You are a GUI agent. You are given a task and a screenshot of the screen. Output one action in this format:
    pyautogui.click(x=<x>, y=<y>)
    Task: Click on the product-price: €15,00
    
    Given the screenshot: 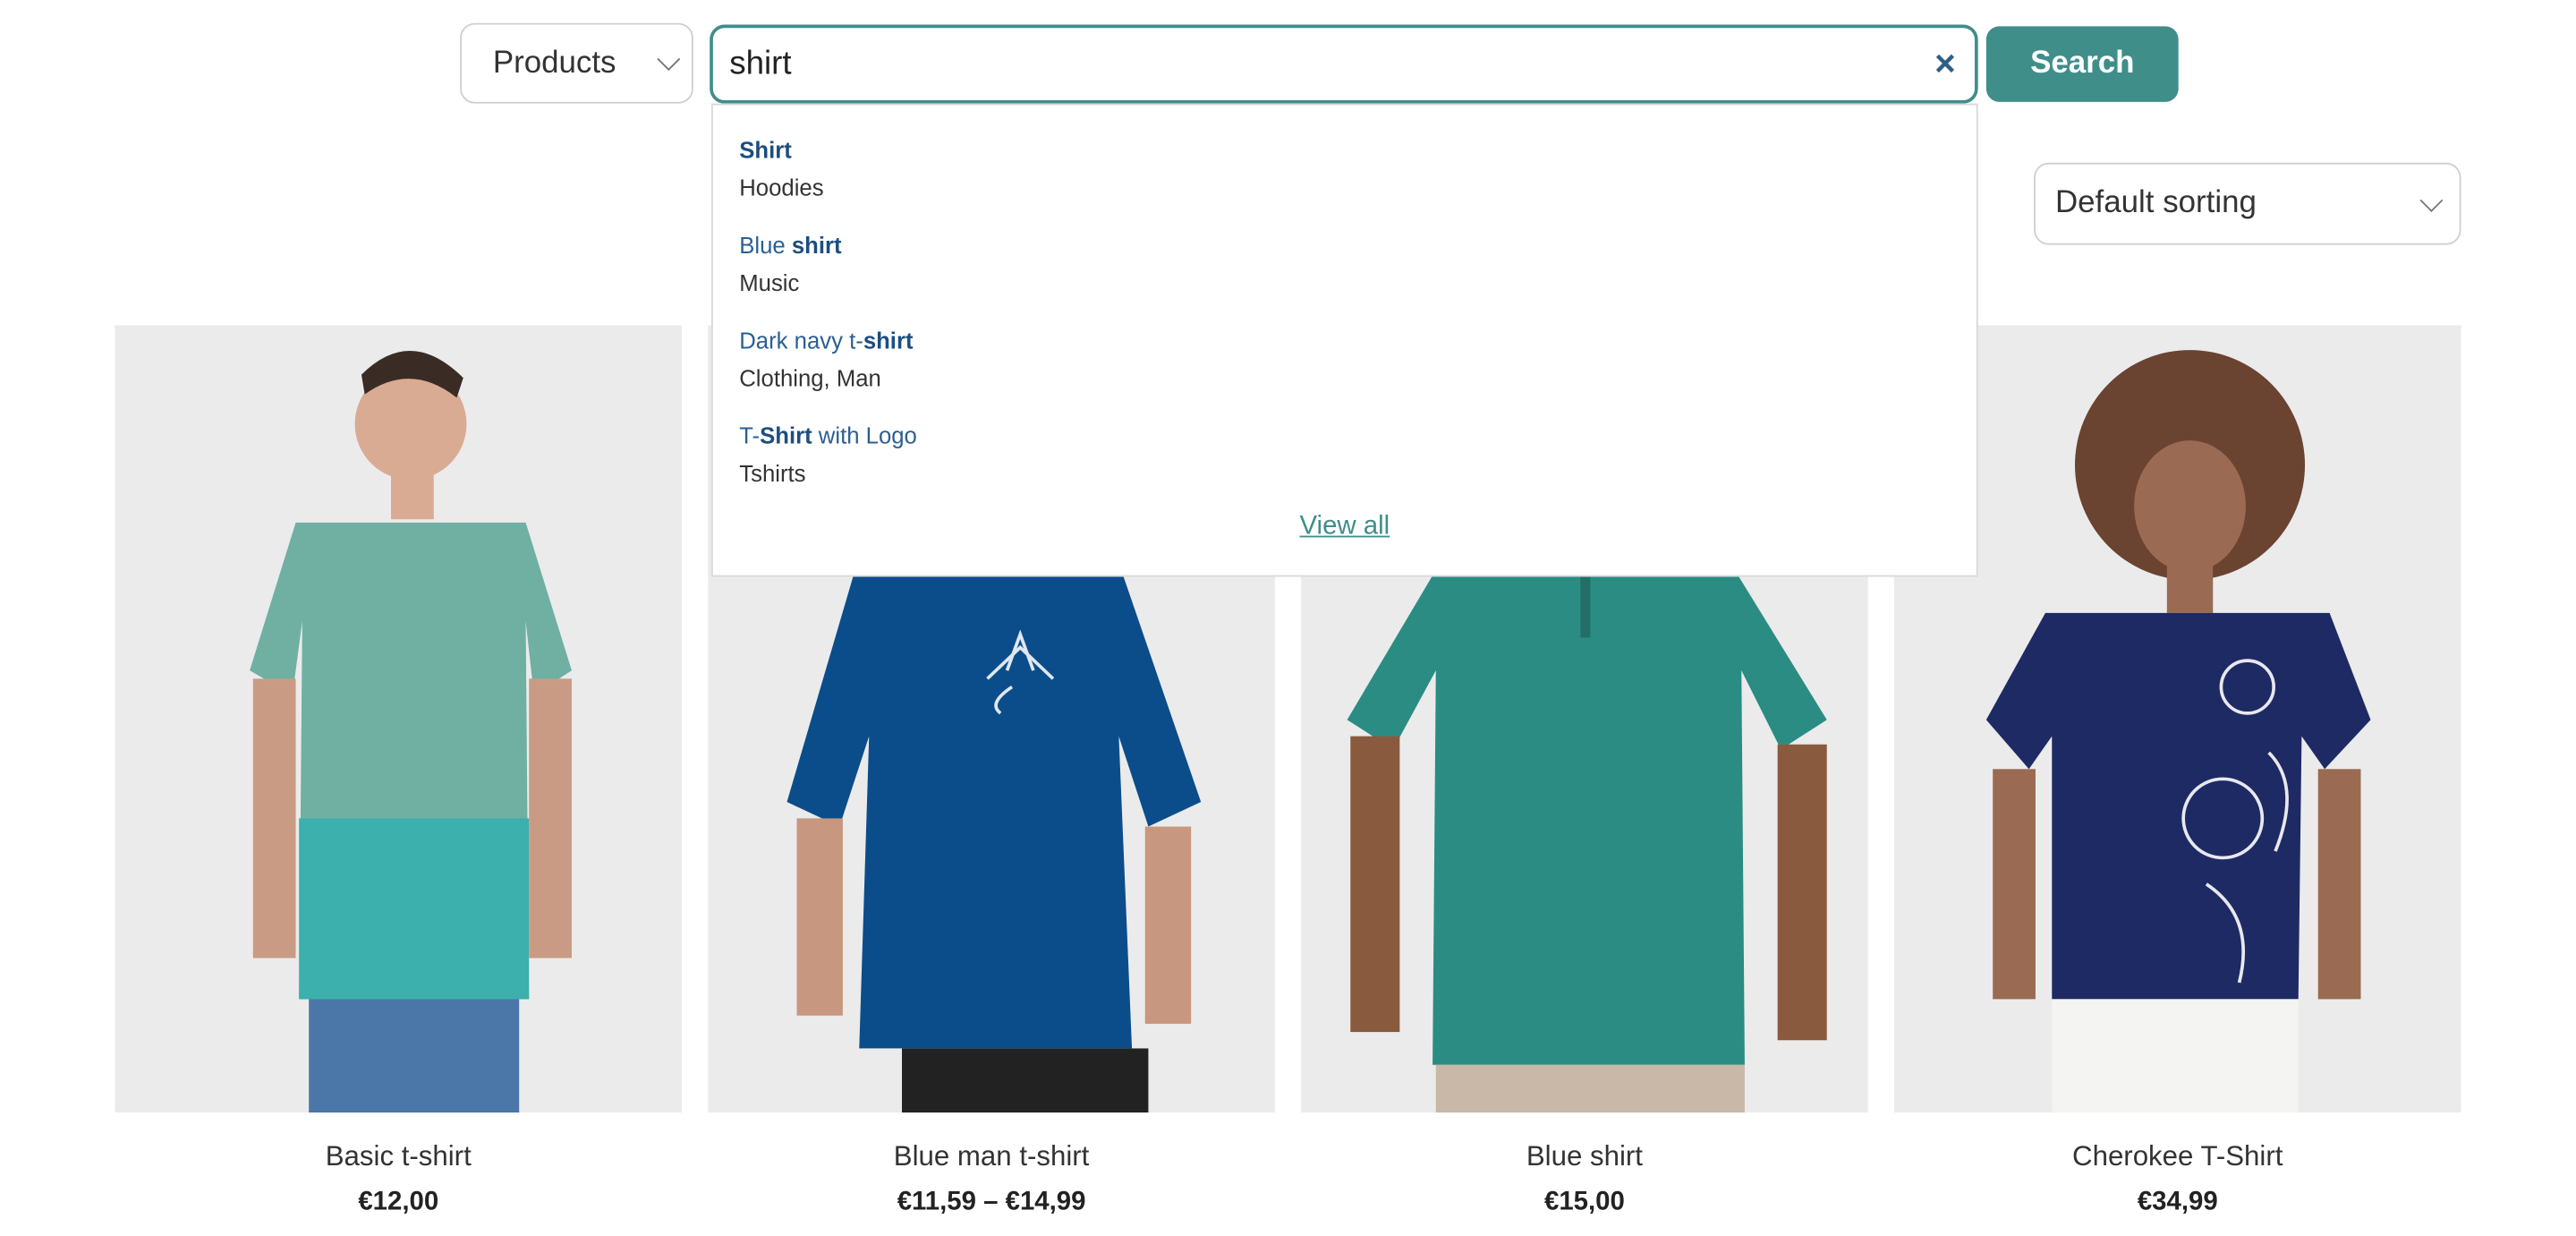 What is the action you would take?
    pyautogui.click(x=1584, y=1202)
    